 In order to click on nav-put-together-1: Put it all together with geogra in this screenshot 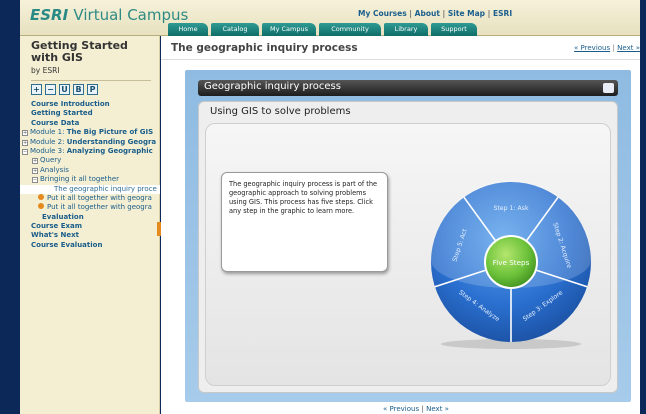, I will do `click(90, 198)`.